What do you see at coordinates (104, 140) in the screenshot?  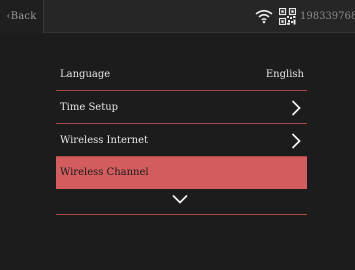 I see `menu-item-label: Wireless Internet` at bounding box center [104, 140].